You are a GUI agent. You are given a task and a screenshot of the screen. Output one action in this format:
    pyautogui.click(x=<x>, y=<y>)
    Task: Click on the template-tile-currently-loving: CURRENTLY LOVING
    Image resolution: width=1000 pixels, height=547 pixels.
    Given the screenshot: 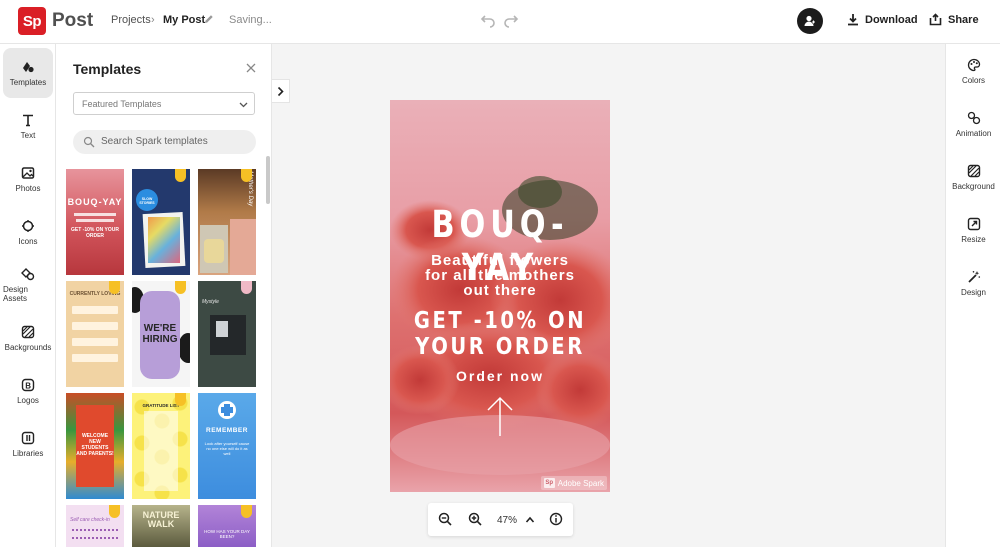 What is the action you would take?
    pyautogui.click(x=95, y=334)
    